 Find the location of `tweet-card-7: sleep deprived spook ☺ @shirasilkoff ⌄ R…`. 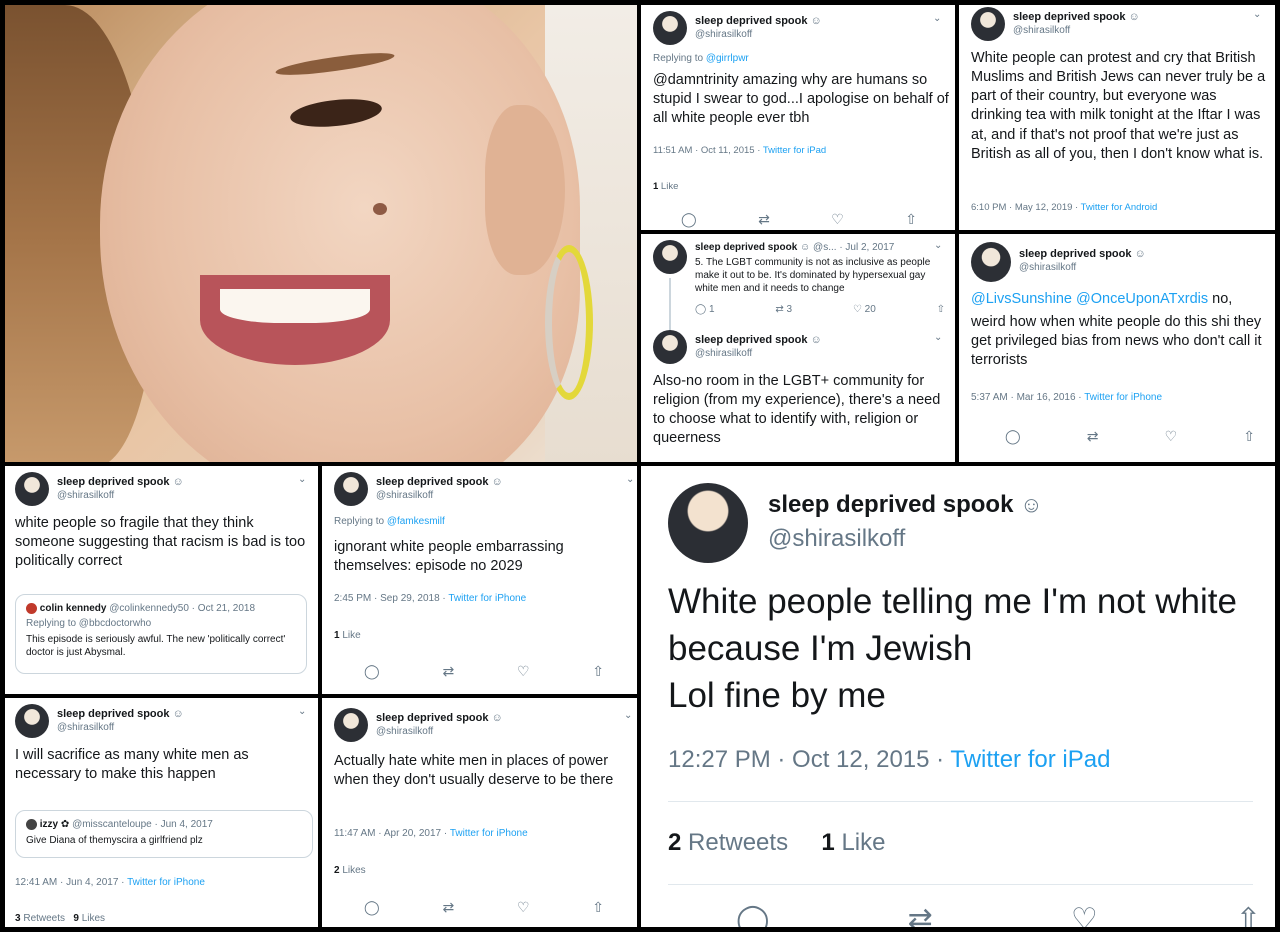

tweet-card-7: sleep deprived spook ☺ @shirasilkoff ⌄ R… is located at coordinates (479, 580).